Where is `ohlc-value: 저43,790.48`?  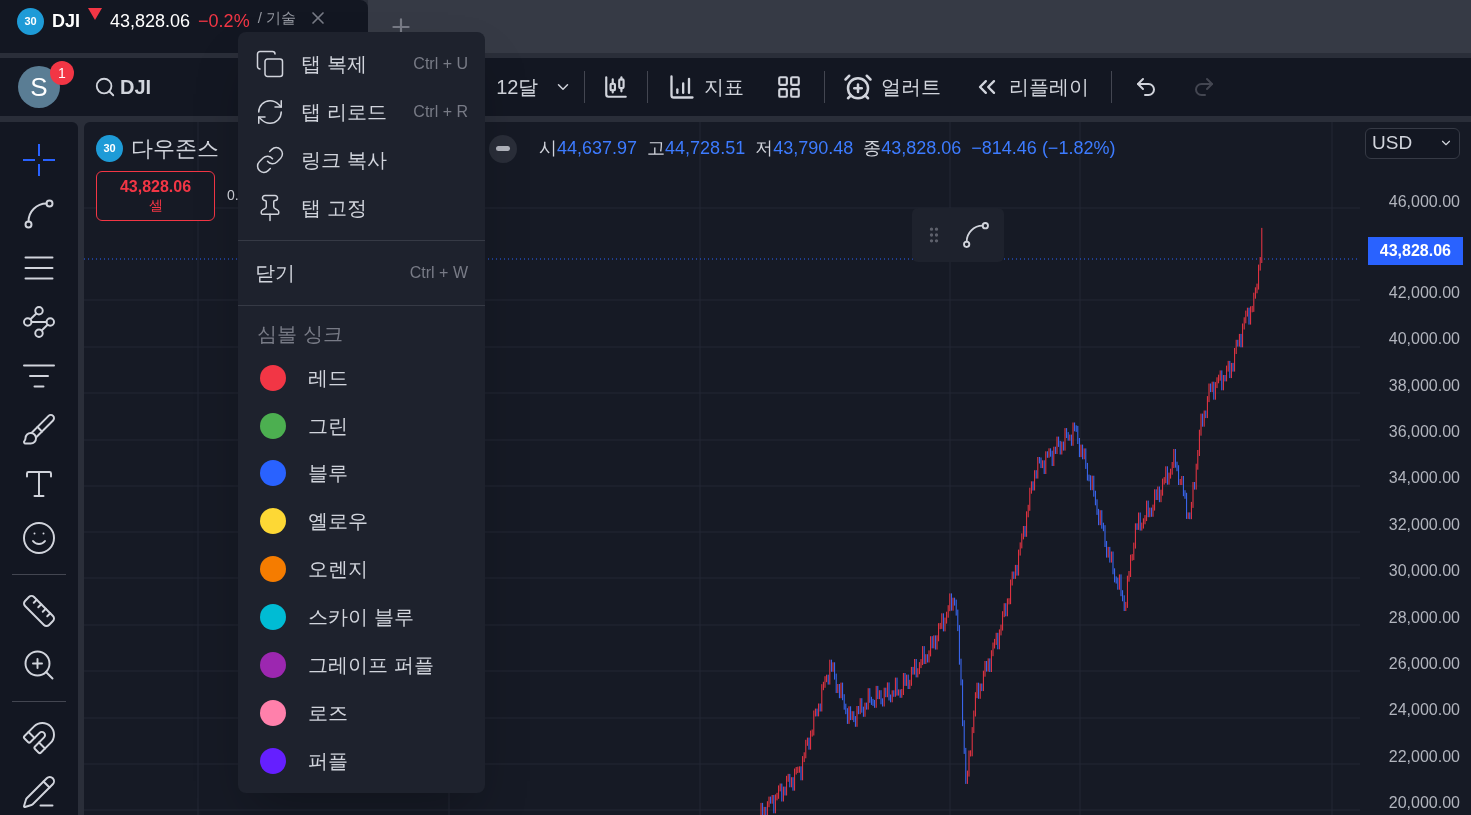 ohlc-value: 저43,790.48 is located at coordinates (804, 148).